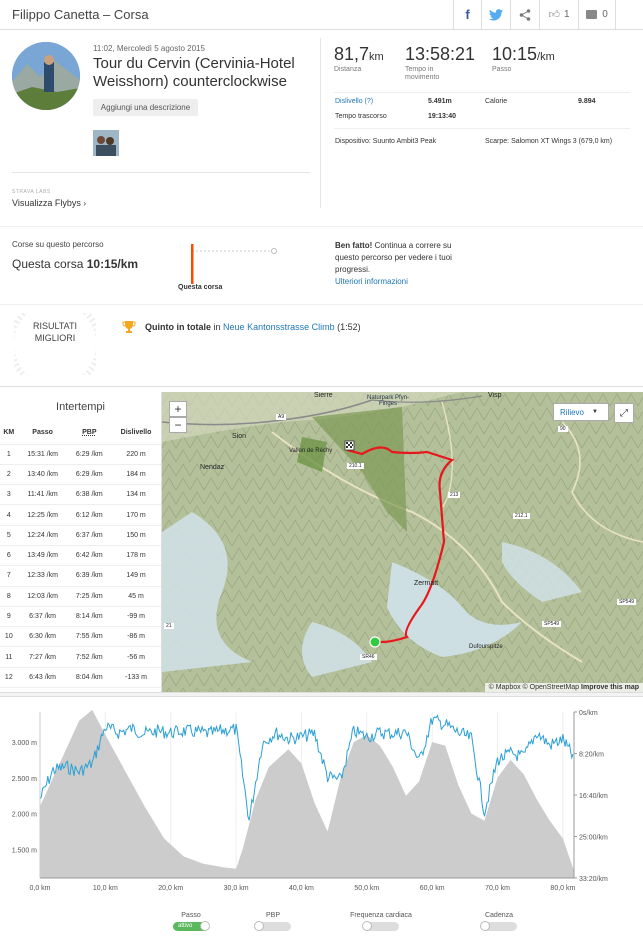  I want to click on kudos-button: 👍︎ 1, so click(558, 14).